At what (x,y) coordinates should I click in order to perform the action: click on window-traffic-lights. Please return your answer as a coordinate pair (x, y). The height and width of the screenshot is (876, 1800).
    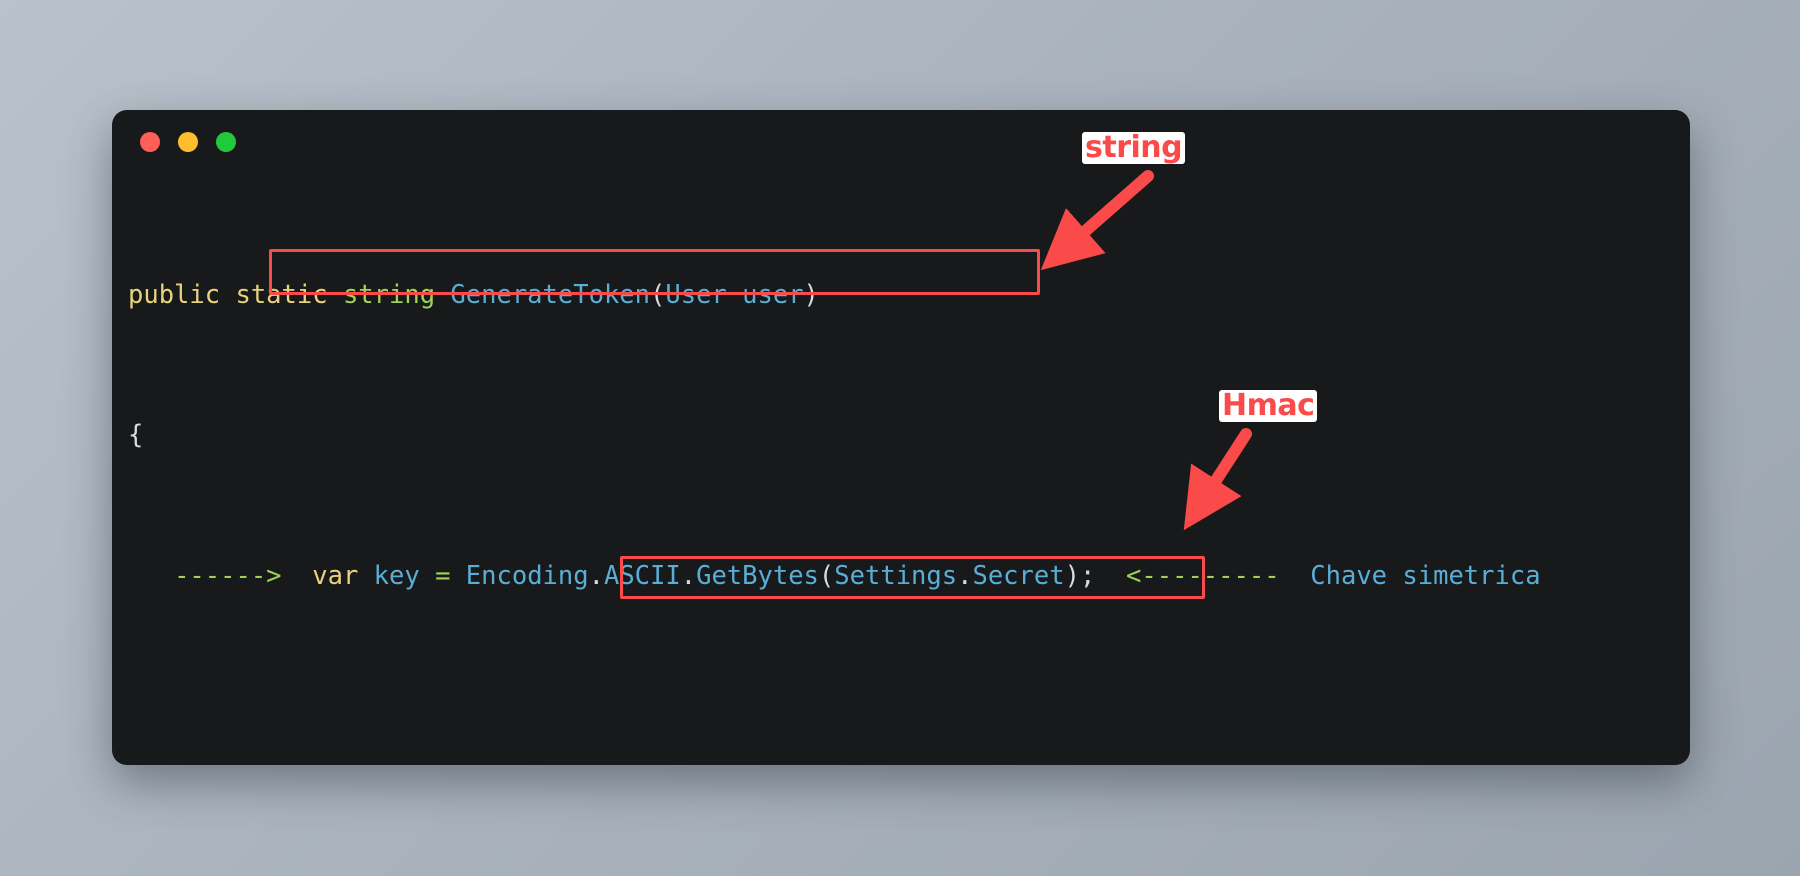
    Looking at the image, I should click on (188, 142).